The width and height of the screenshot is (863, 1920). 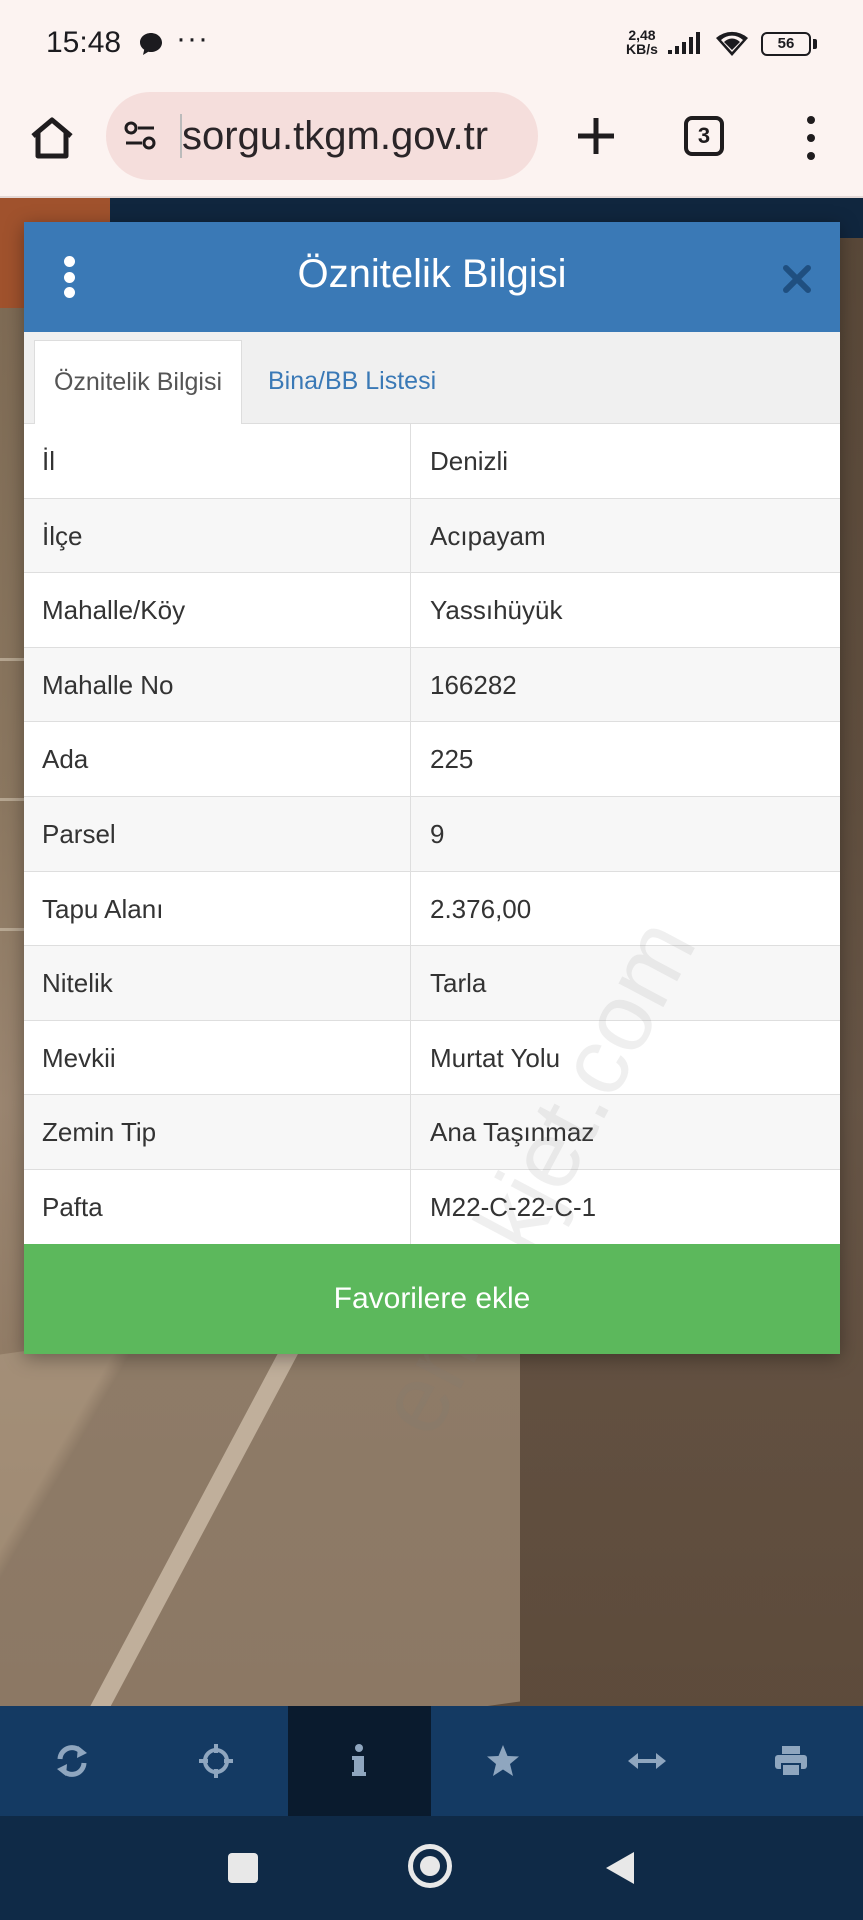 I want to click on table-row: İlçe Acıpayam, so click(x=432, y=536).